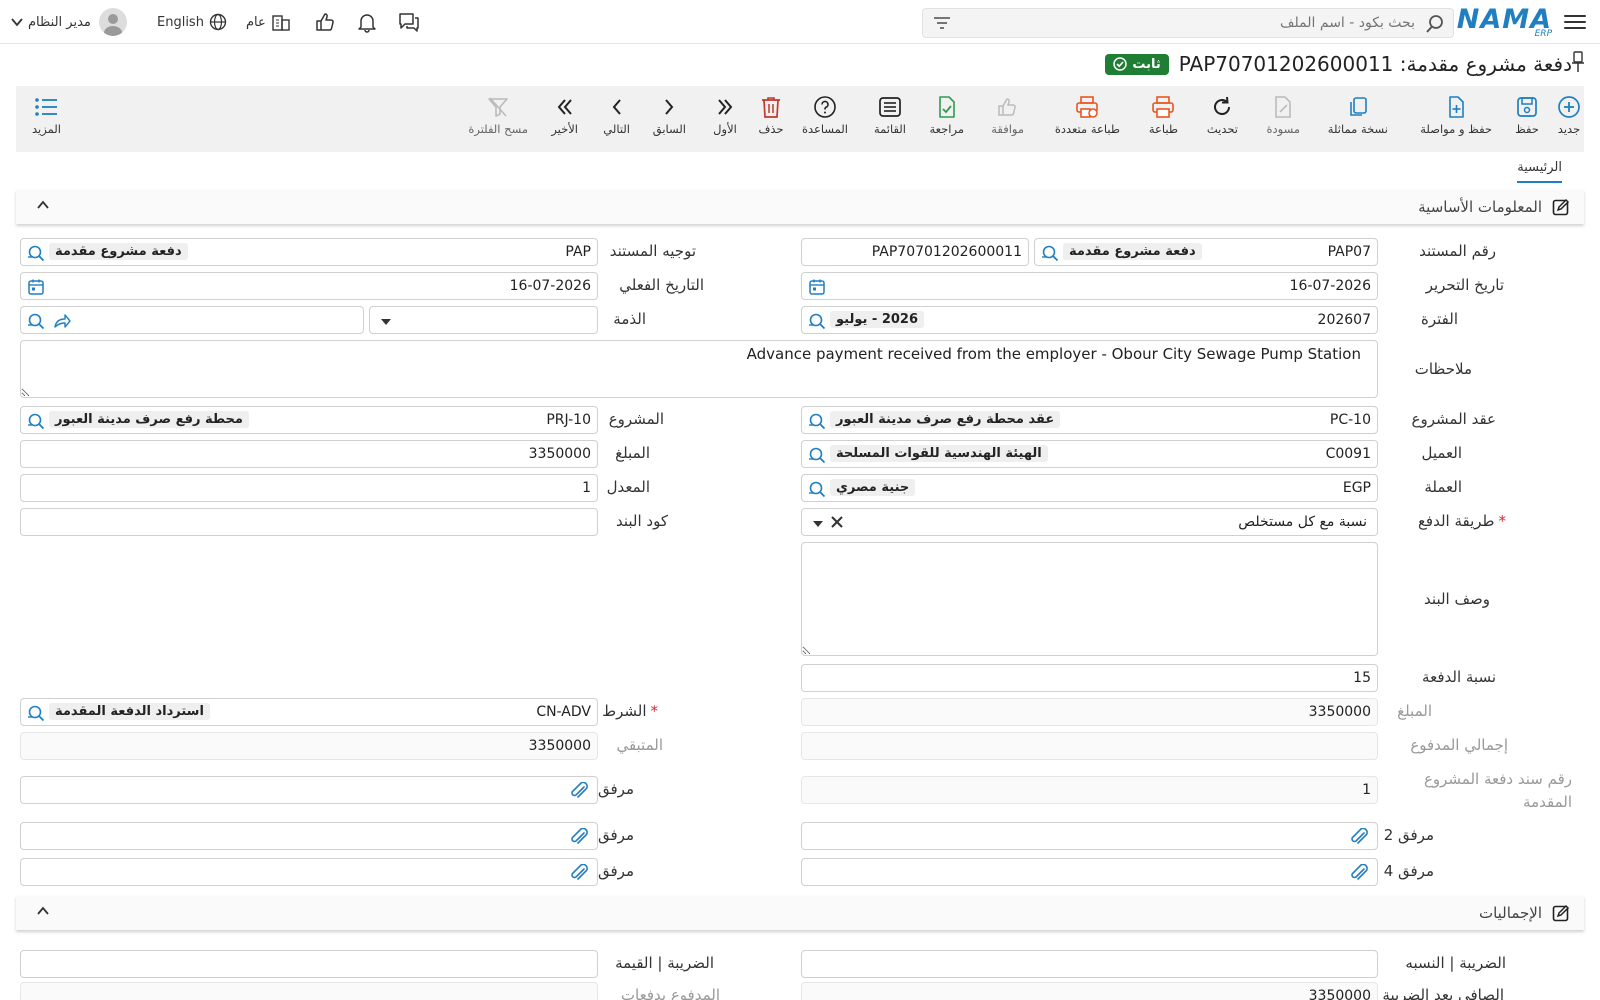 This screenshot has height=1000, width=1600. What do you see at coordinates (800, 913) in the screenshot?
I see `section-totals: الإجماليات` at bounding box center [800, 913].